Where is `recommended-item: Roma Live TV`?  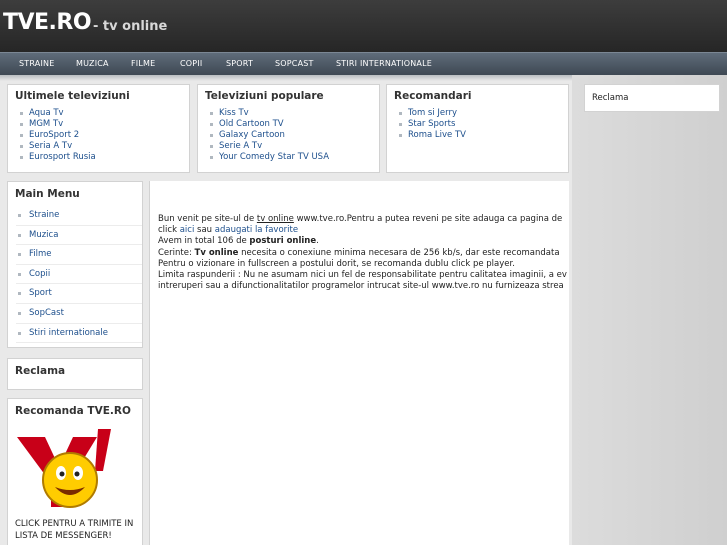
recommended-item: Roma Live TV is located at coordinates (432, 135).